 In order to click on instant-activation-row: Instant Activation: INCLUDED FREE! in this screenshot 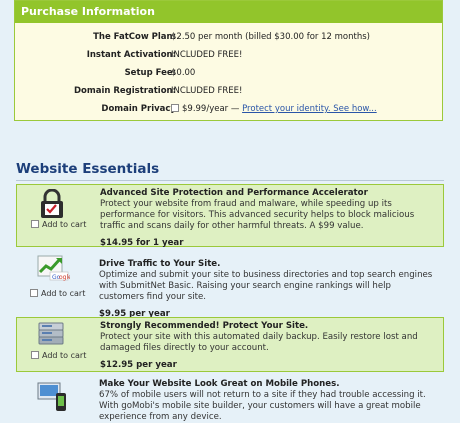, I will do `click(228, 55)`.